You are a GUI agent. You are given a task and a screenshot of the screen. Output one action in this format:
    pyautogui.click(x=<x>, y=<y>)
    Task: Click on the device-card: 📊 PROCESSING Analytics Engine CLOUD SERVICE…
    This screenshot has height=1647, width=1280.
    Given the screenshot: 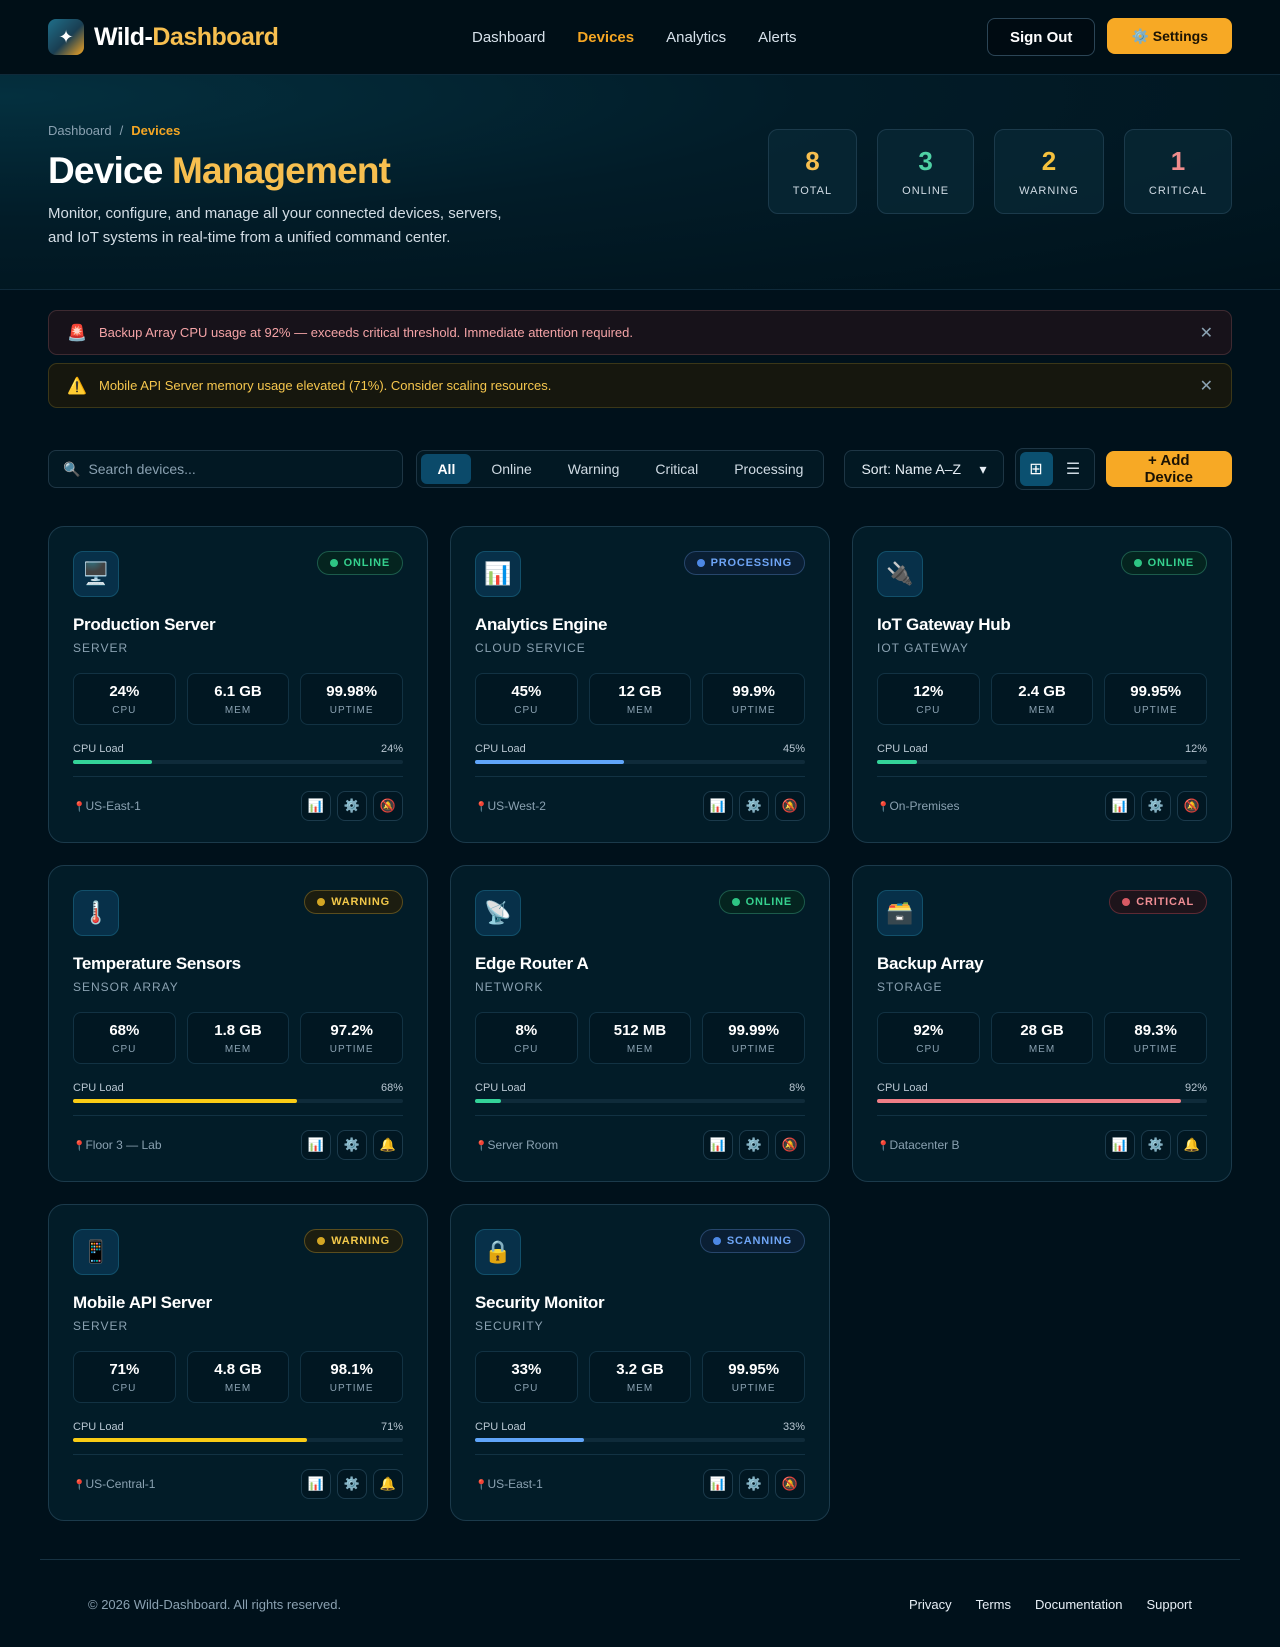 What is the action you would take?
    pyautogui.click(x=640, y=684)
    